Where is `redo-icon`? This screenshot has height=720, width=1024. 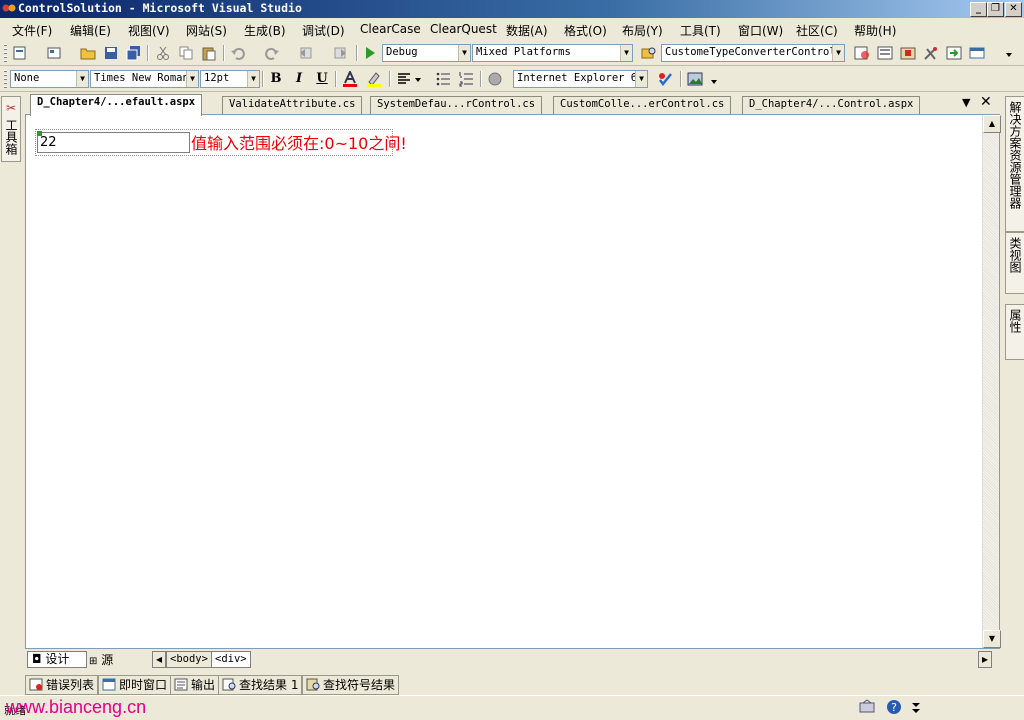
redo-icon is located at coordinates (272, 53).